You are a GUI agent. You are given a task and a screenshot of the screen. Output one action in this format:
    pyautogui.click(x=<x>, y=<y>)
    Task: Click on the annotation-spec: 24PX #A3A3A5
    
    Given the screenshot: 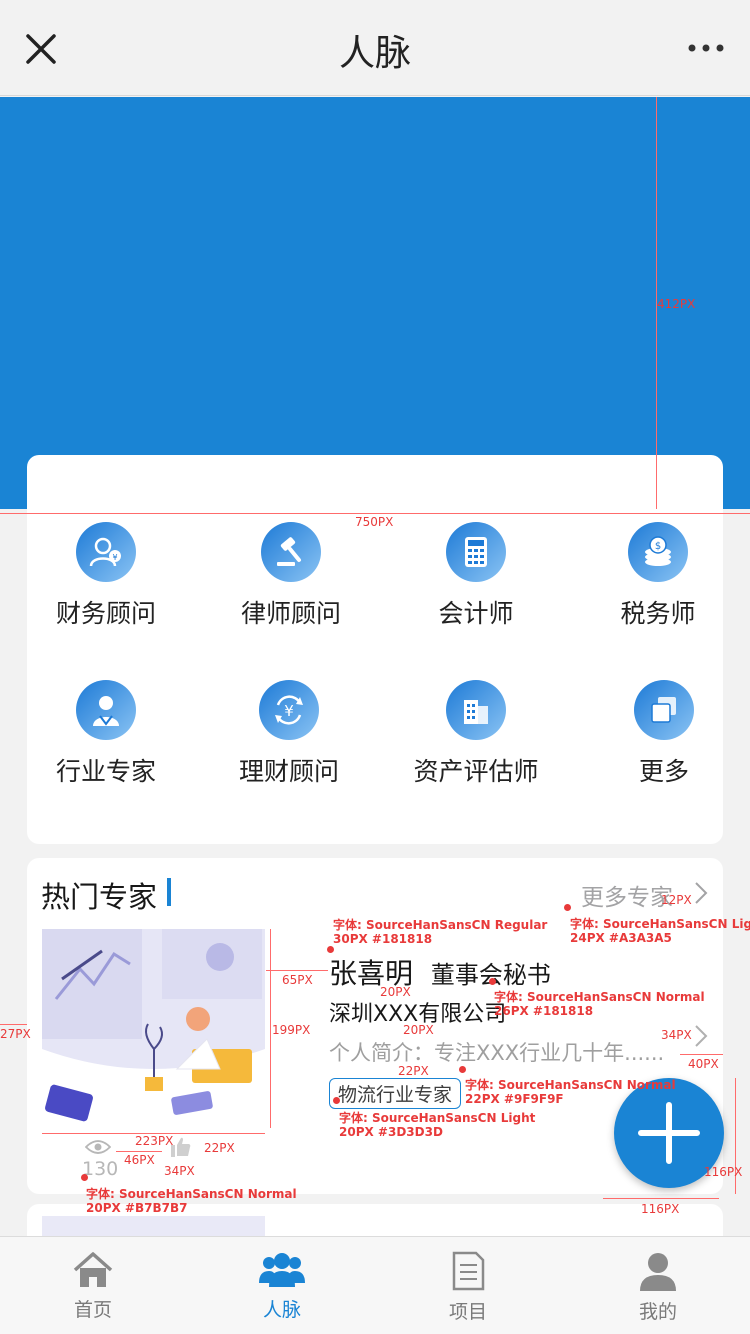 What is the action you would take?
    pyautogui.click(x=621, y=937)
    